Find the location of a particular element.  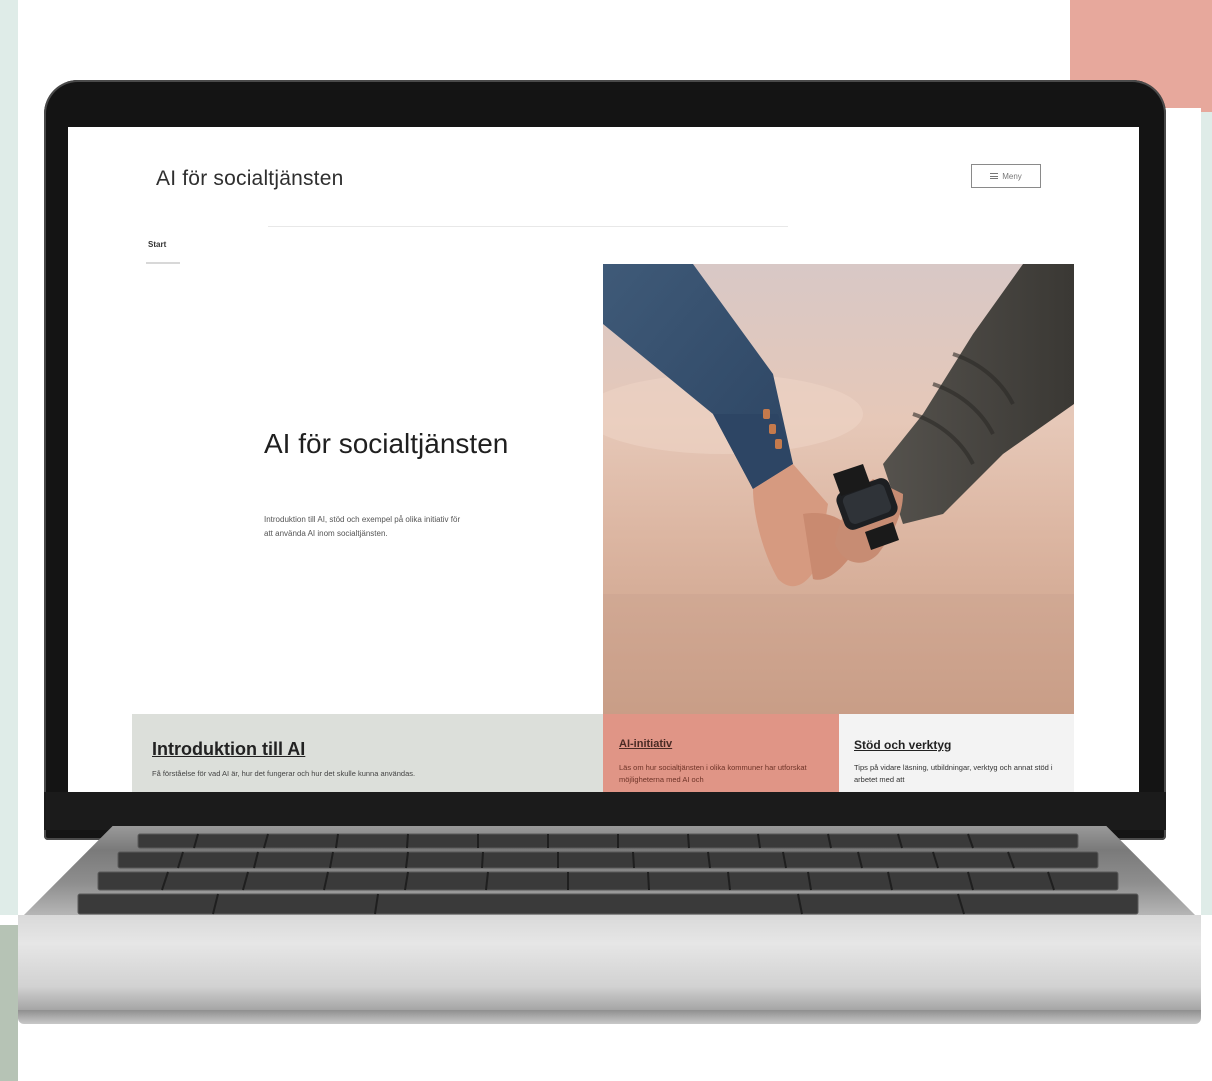

background-sage-block is located at coordinates (9, 1003).